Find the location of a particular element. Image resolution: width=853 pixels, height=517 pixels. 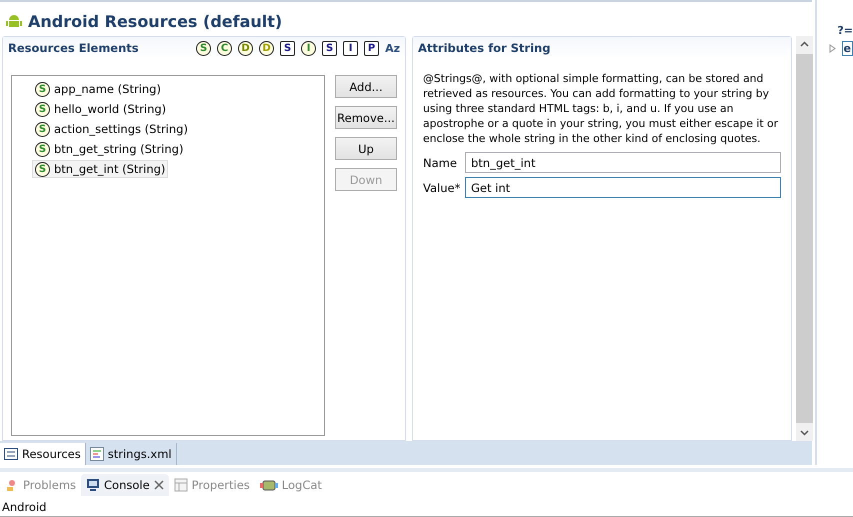

scrollbar is located at coordinates (804, 239).